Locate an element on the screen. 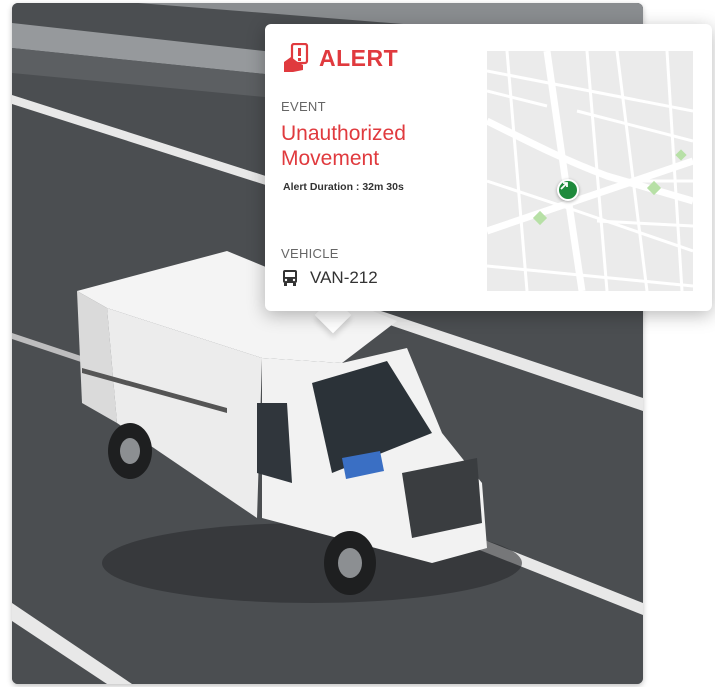 The image size is (715, 687). navigation-arrow-icon is located at coordinates (564, 186).